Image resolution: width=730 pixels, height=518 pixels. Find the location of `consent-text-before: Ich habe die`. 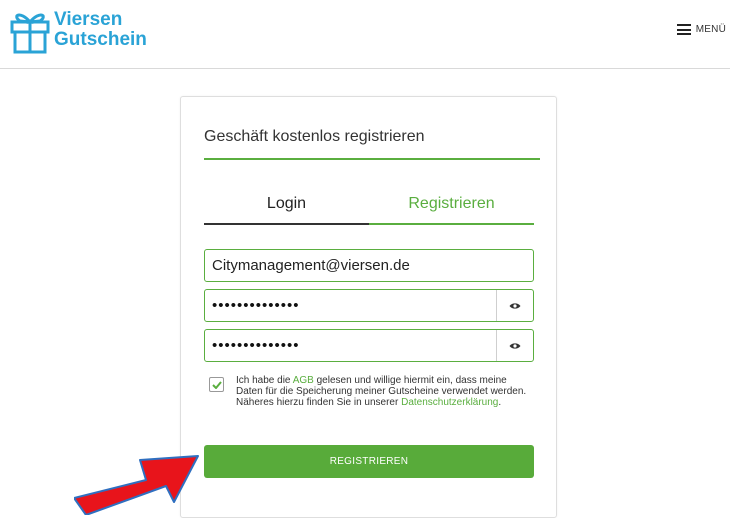

consent-text-before: Ich habe die is located at coordinates (264, 380).